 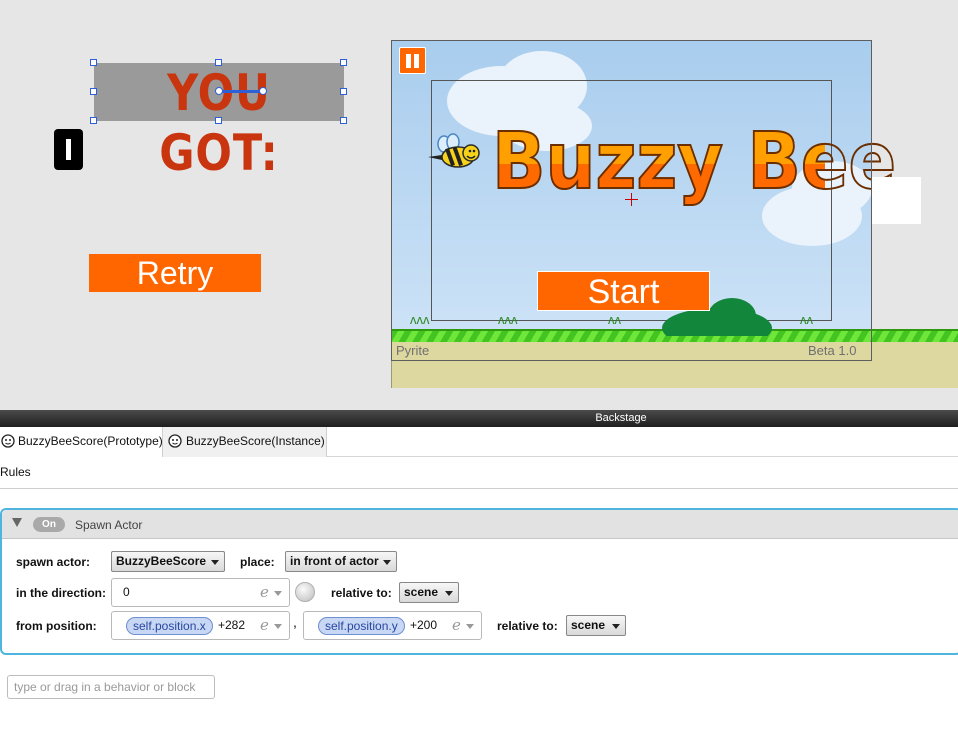 I want to click on score-display-actor, so click(x=68, y=149).